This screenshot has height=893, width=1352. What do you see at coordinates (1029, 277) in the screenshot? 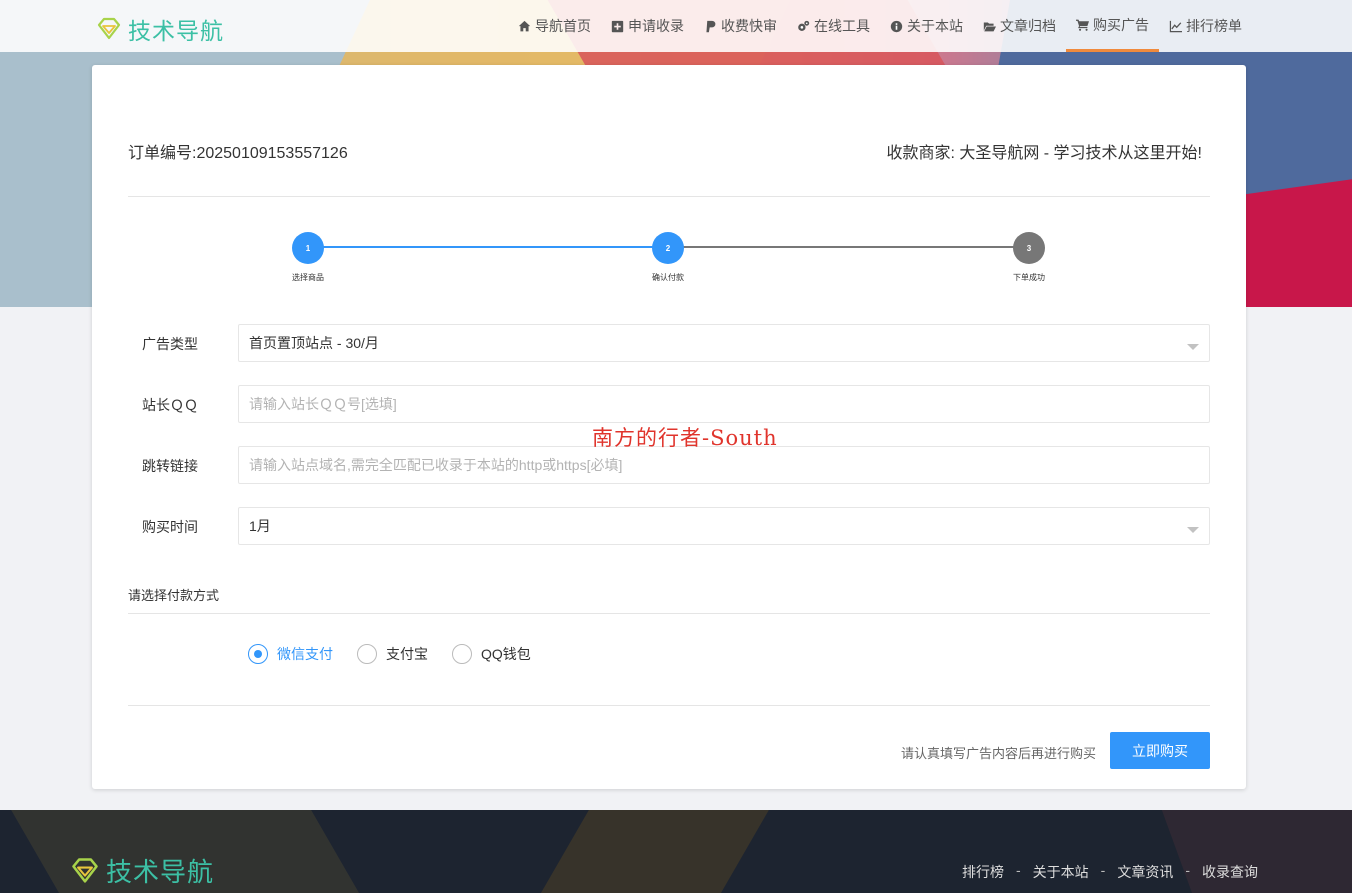
I see `step-3-label: 下单成功` at bounding box center [1029, 277].